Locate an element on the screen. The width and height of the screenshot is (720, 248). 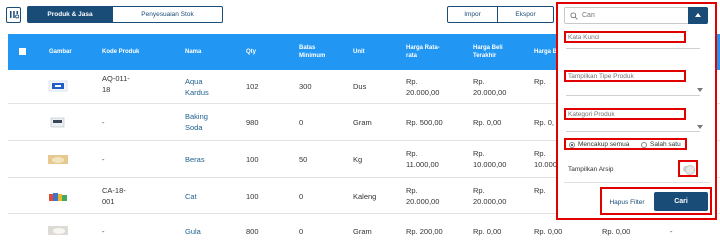
export-button: Ekspor is located at coordinates (525, 14).